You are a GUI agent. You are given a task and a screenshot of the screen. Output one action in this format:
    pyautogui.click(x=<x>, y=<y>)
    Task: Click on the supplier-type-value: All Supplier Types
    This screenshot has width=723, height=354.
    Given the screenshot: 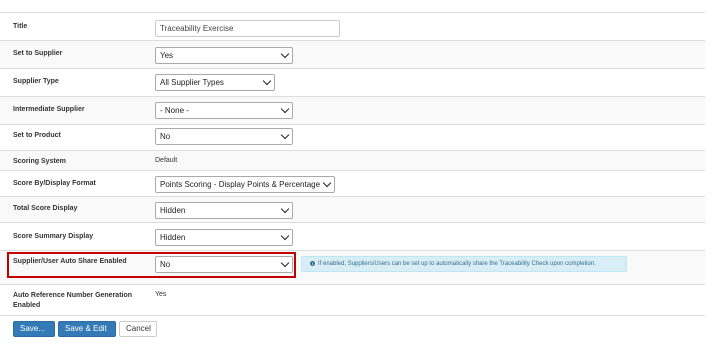 What is the action you would take?
    pyautogui.click(x=192, y=82)
    